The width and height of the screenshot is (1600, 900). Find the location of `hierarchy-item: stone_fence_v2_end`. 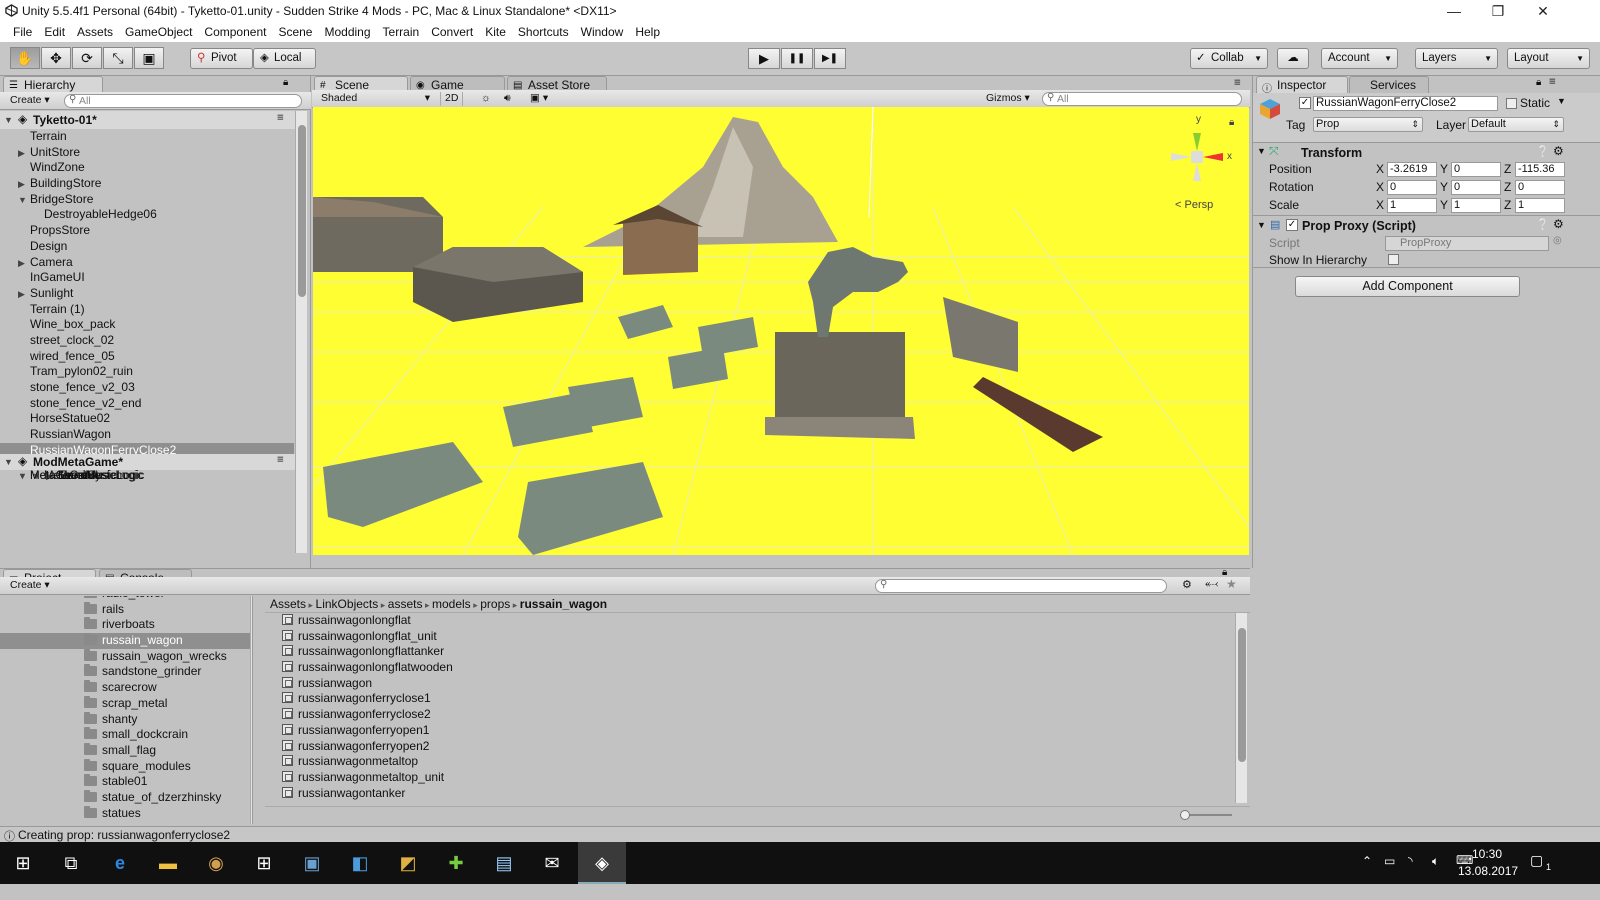

hierarchy-item: stone_fence_v2_end is located at coordinates (147, 404).